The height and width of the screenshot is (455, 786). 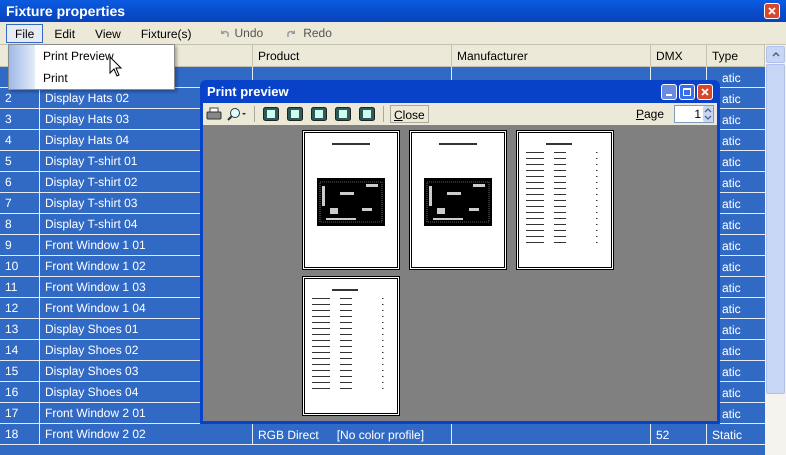 I want to click on window-title: Fixture properties, so click(x=66, y=11).